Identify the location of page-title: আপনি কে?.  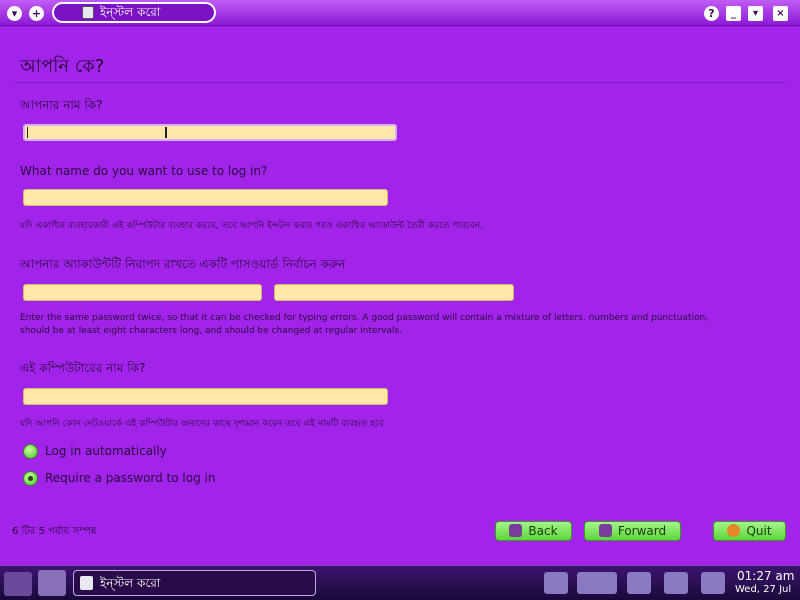
(62, 66).